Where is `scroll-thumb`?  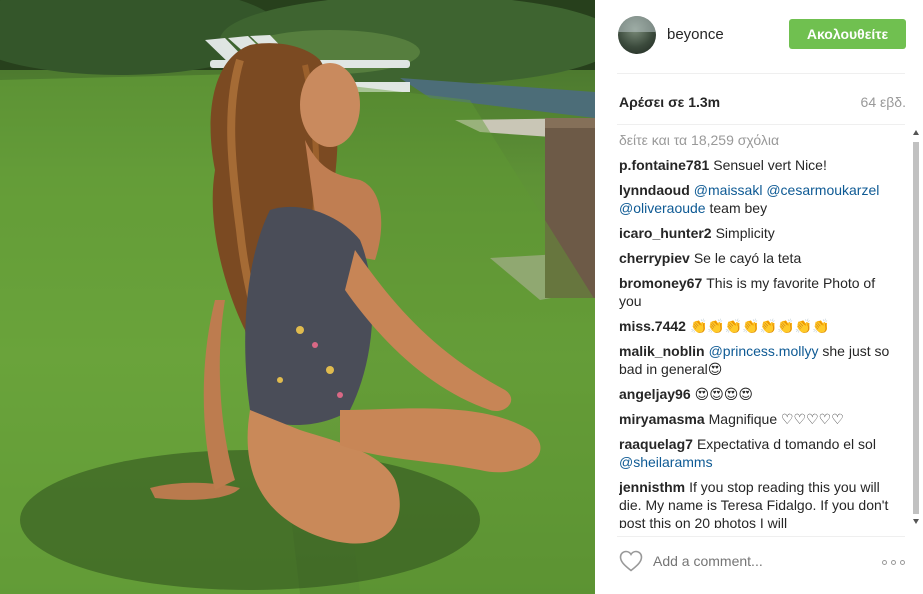 scroll-thumb is located at coordinates (916, 328).